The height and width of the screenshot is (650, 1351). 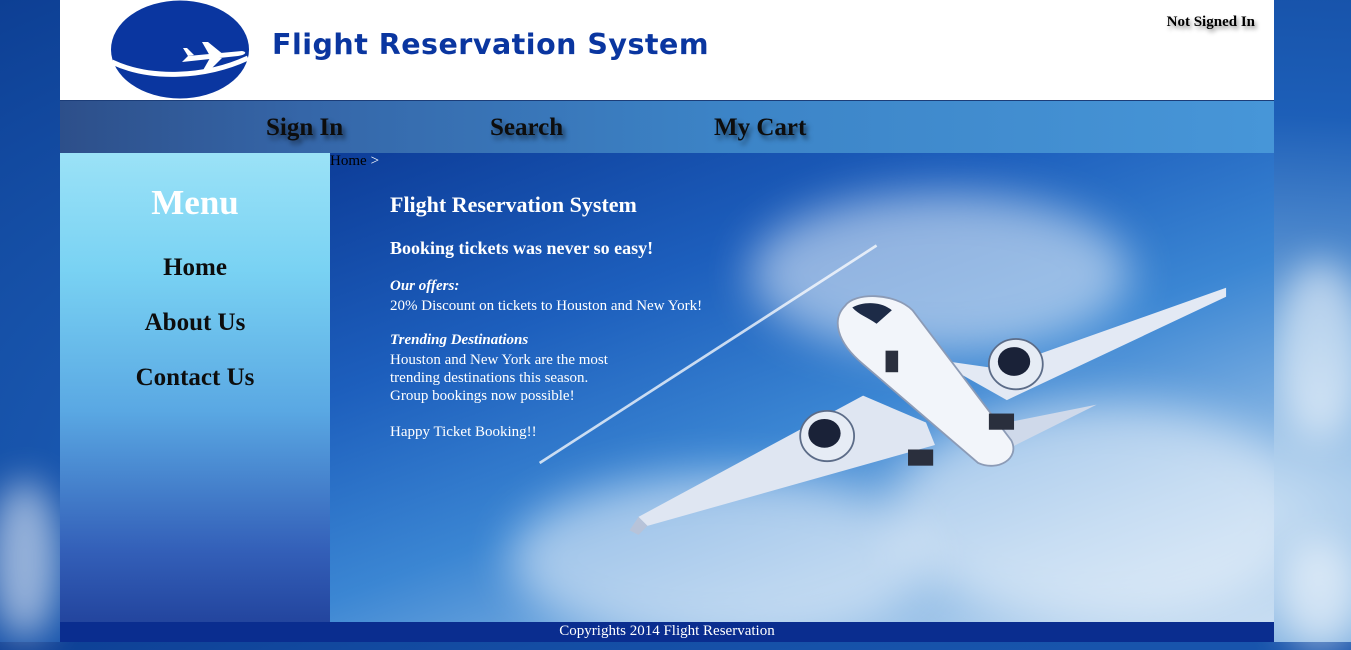 I want to click on sidebar-menu: Menu Home About Us Contact Us, so click(x=195, y=387).